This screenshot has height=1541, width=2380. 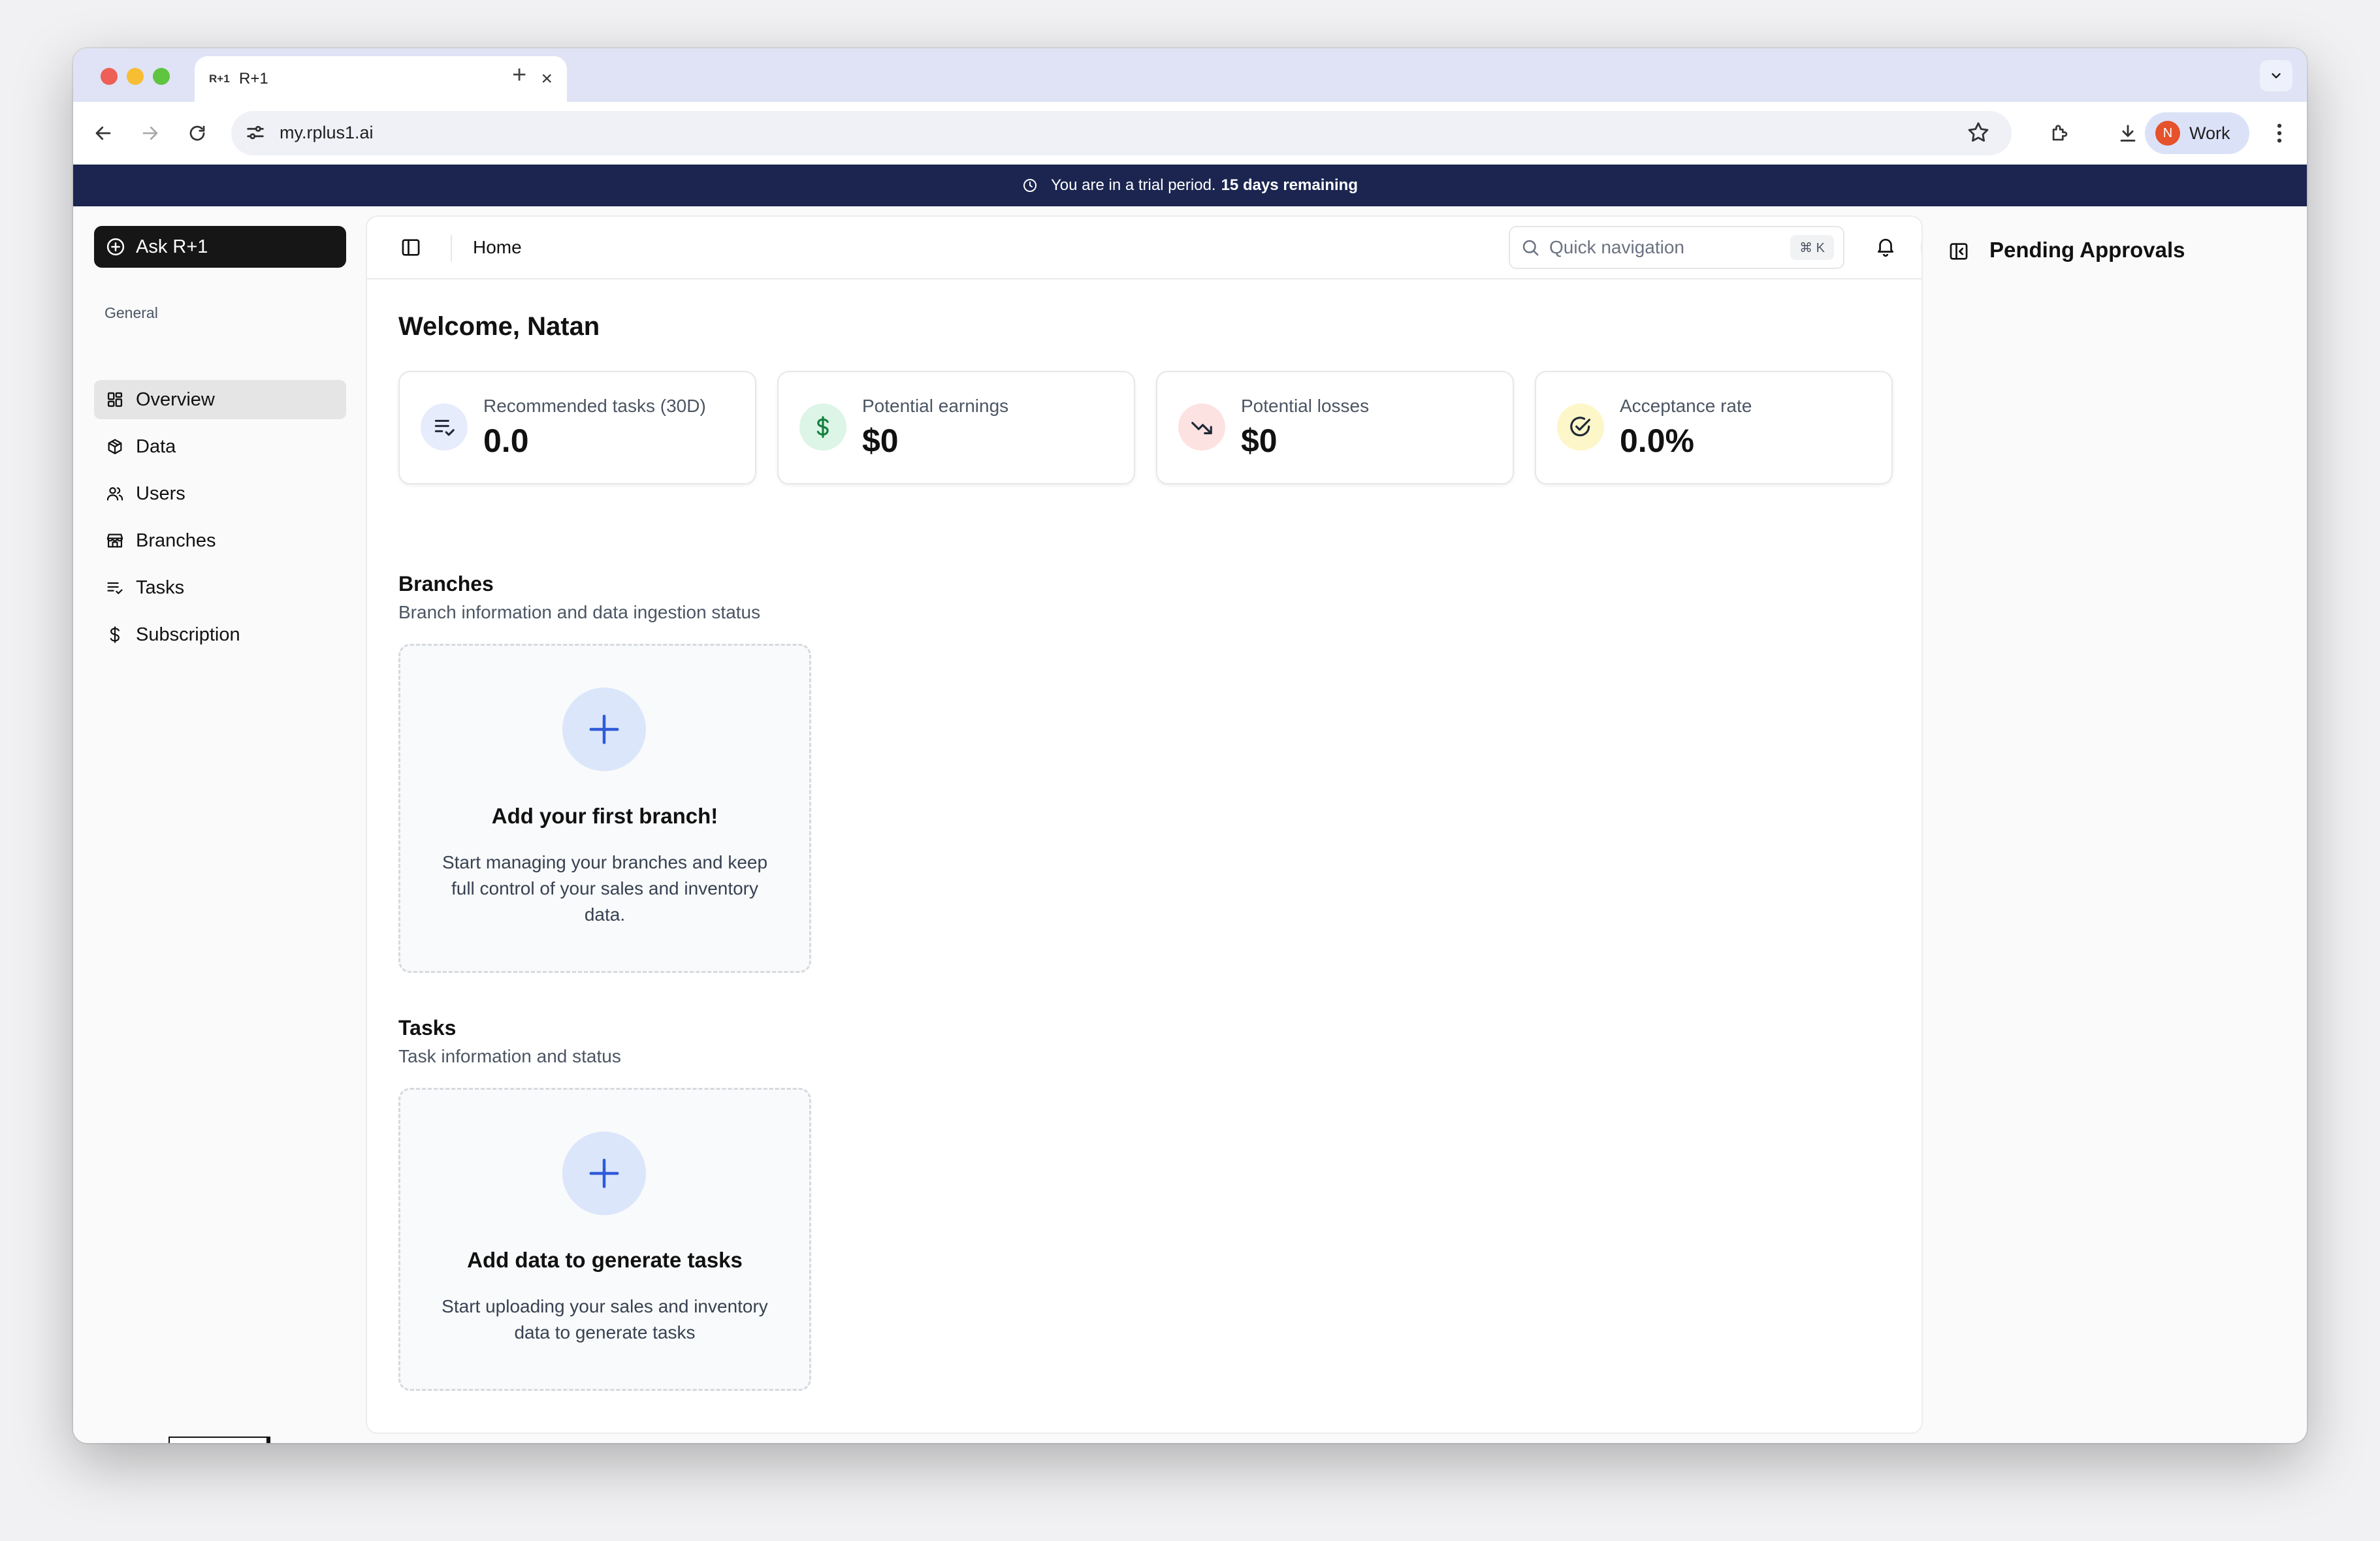 What do you see at coordinates (115, 399) in the screenshot?
I see `grid-icon` at bounding box center [115, 399].